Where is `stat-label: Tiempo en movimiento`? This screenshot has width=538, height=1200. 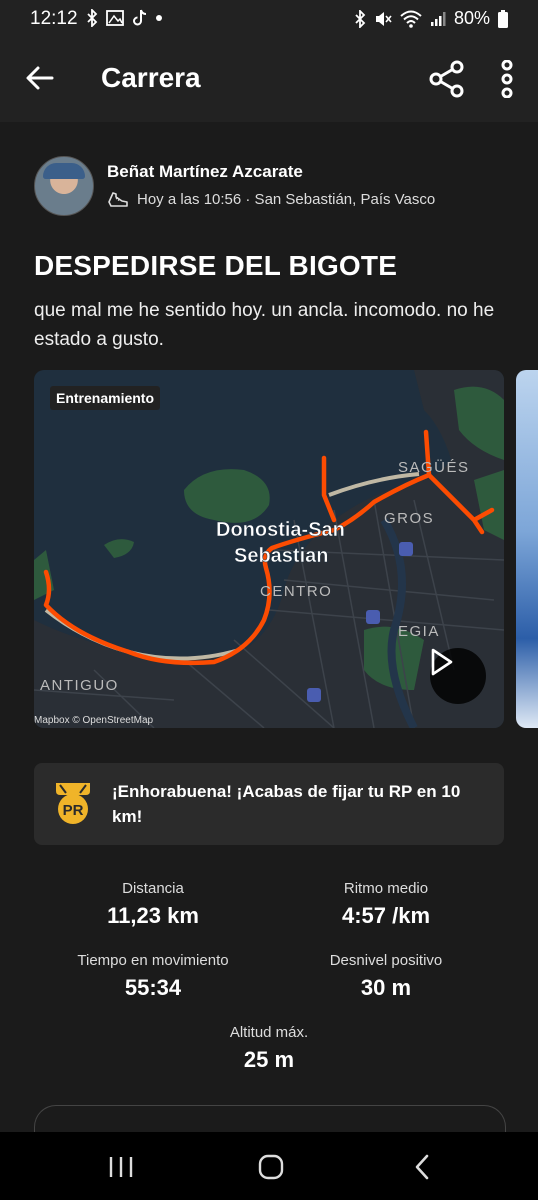
stat-label: Tiempo en movimiento is located at coordinates (153, 960).